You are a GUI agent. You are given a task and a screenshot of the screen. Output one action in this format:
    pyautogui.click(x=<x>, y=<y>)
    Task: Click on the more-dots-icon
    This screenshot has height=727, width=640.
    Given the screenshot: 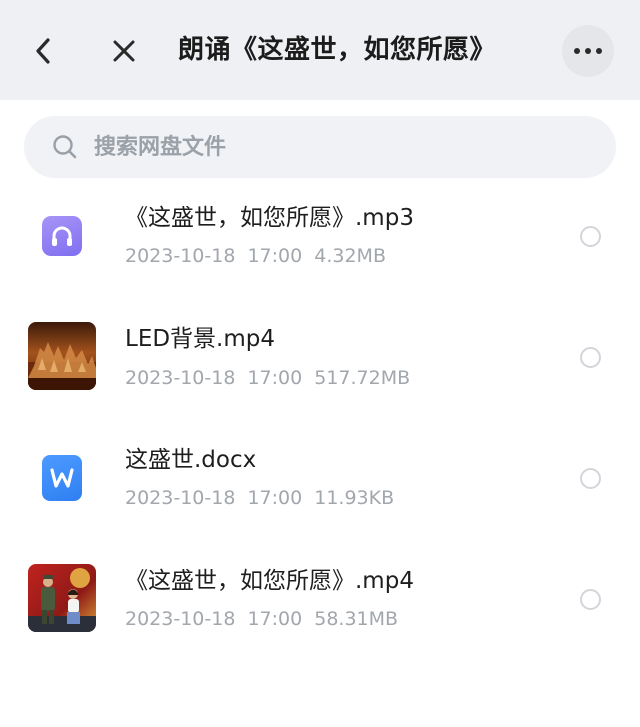 What is the action you would take?
    pyautogui.click(x=588, y=51)
    